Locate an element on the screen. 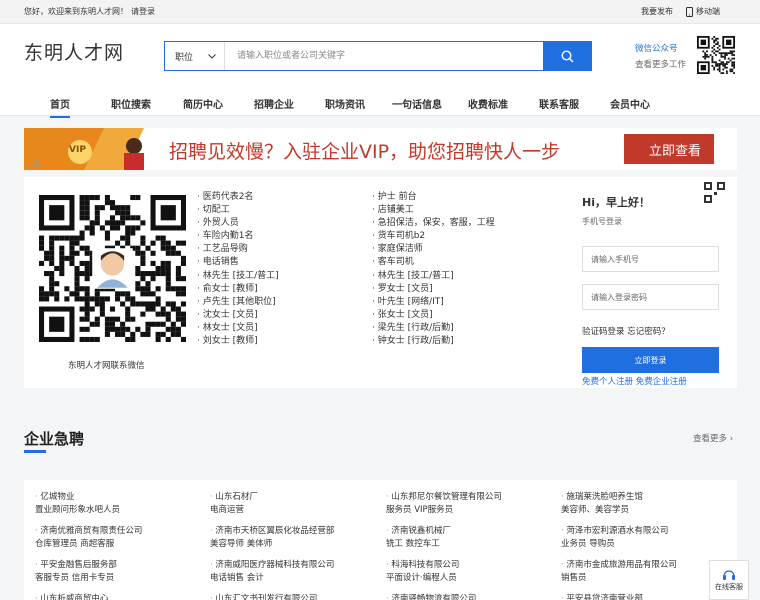  job-link: · 店铺美工 is located at coordinates (433, 210).